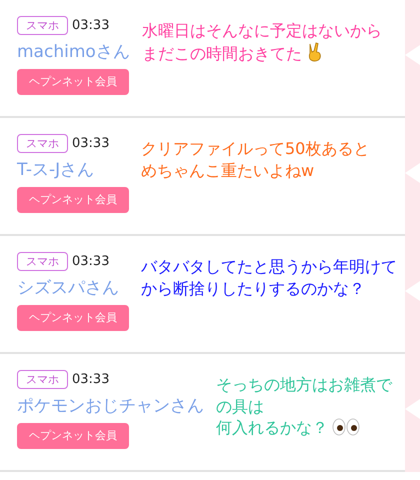 The width and height of the screenshot is (420, 480). What do you see at coordinates (305, 407) in the screenshot?
I see `handwritten-caption: そっちの地方はお雑煮での具は 何入れるかな？` at bounding box center [305, 407].